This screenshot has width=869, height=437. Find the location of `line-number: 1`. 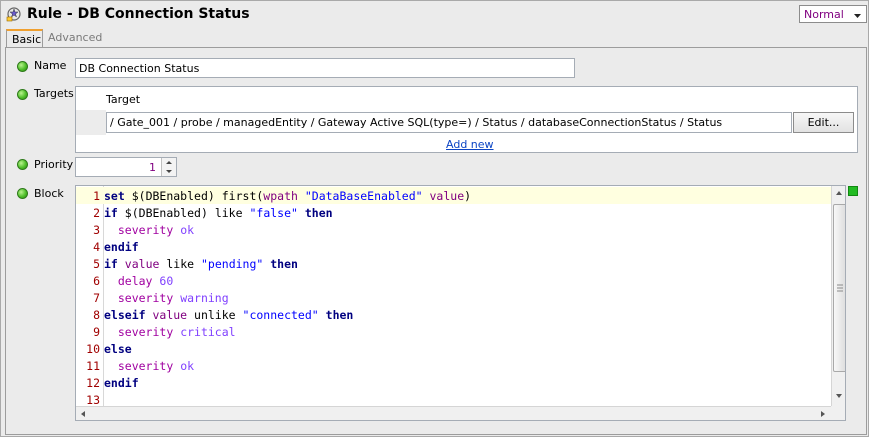

line-number: 1 is located at coordinates (96, 196).